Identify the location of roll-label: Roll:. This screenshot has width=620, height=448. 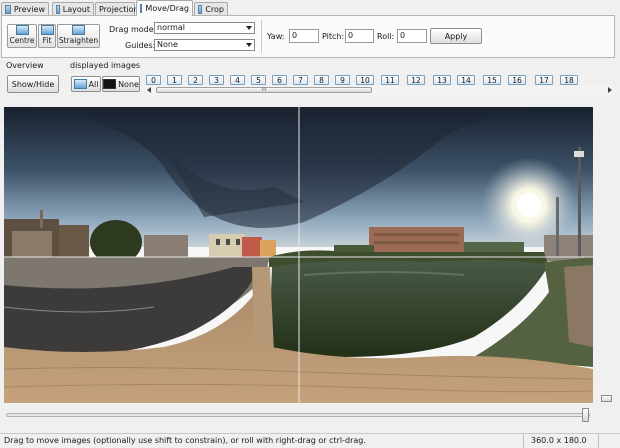
(386, 36).